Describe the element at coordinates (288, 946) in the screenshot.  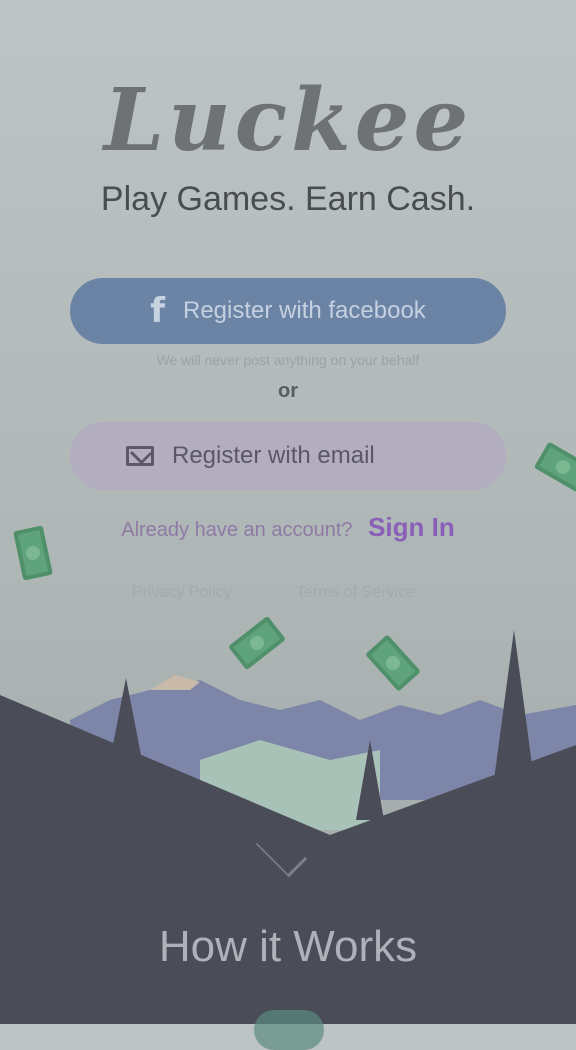
I see `how-it-works-heading: How it Works` at that location.